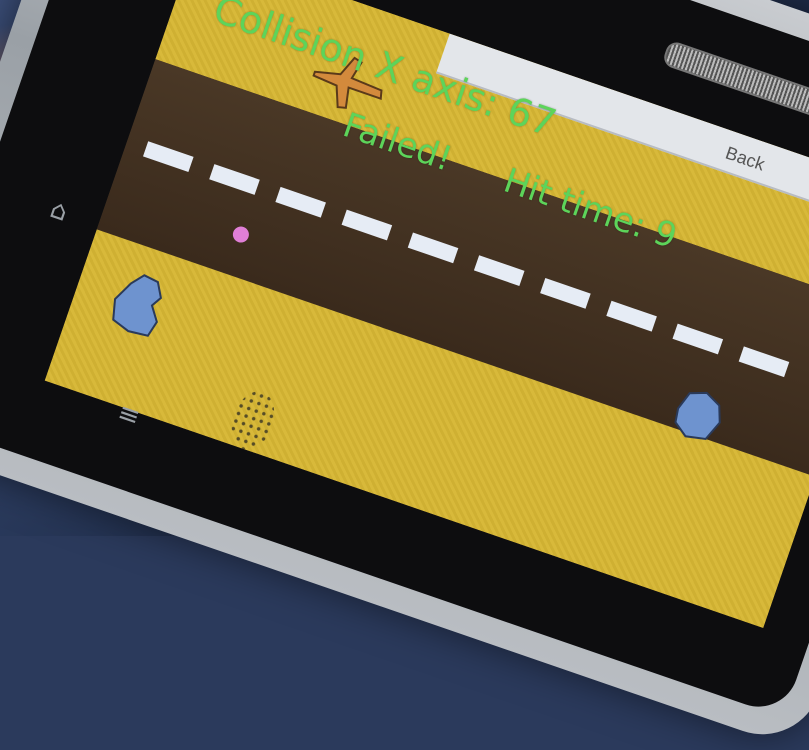 This screenshot has height=750, width=809. I want to click on home-icon: ⌂, so click(58, 211).